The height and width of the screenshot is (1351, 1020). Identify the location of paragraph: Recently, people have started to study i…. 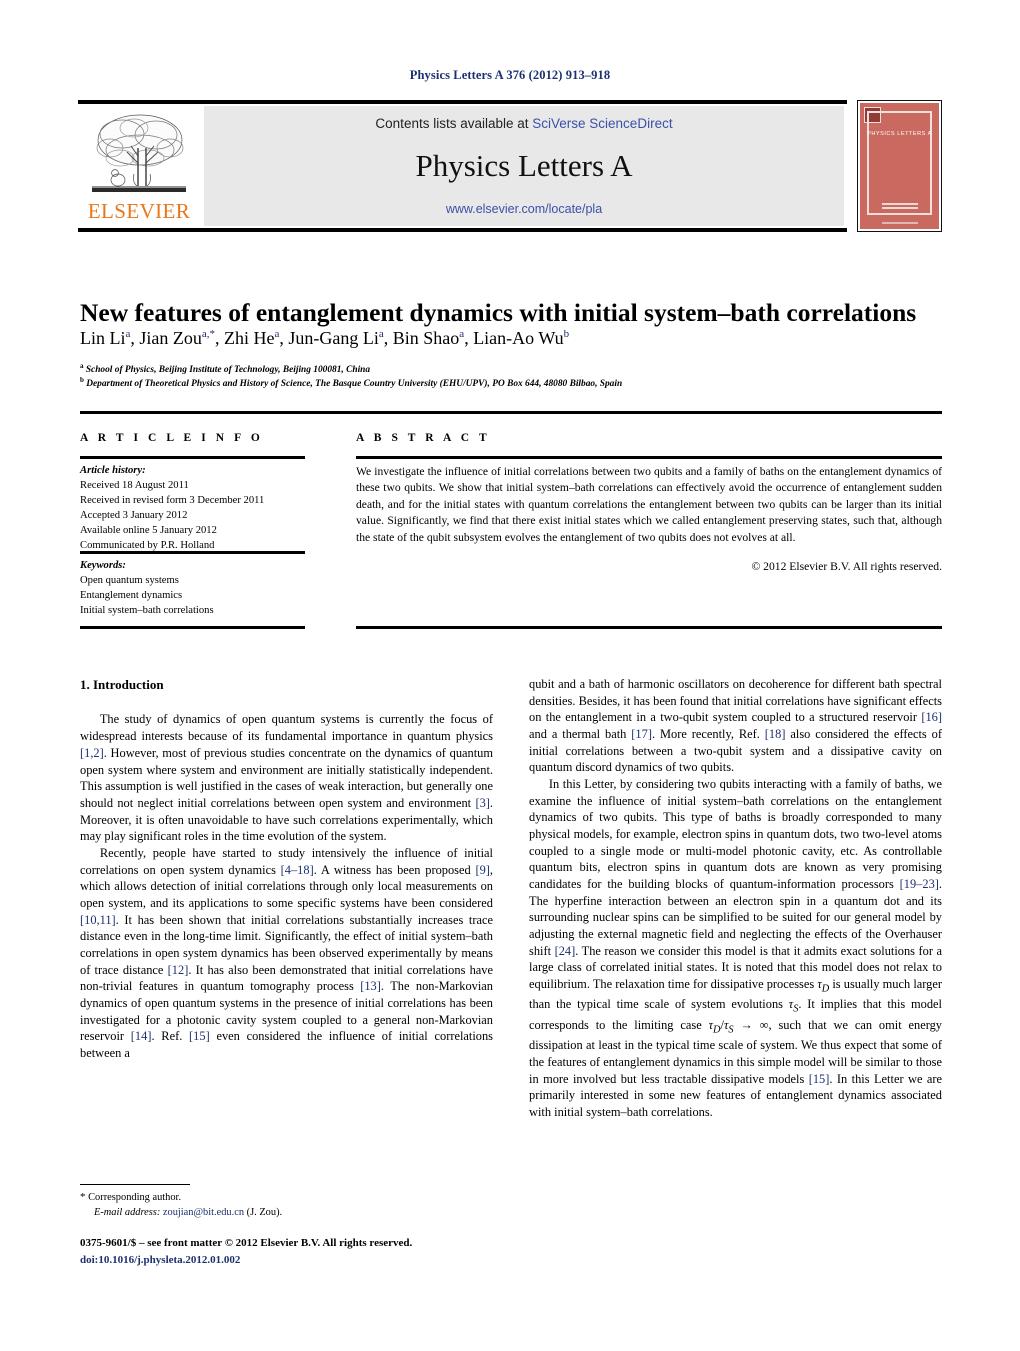
(287, 952).